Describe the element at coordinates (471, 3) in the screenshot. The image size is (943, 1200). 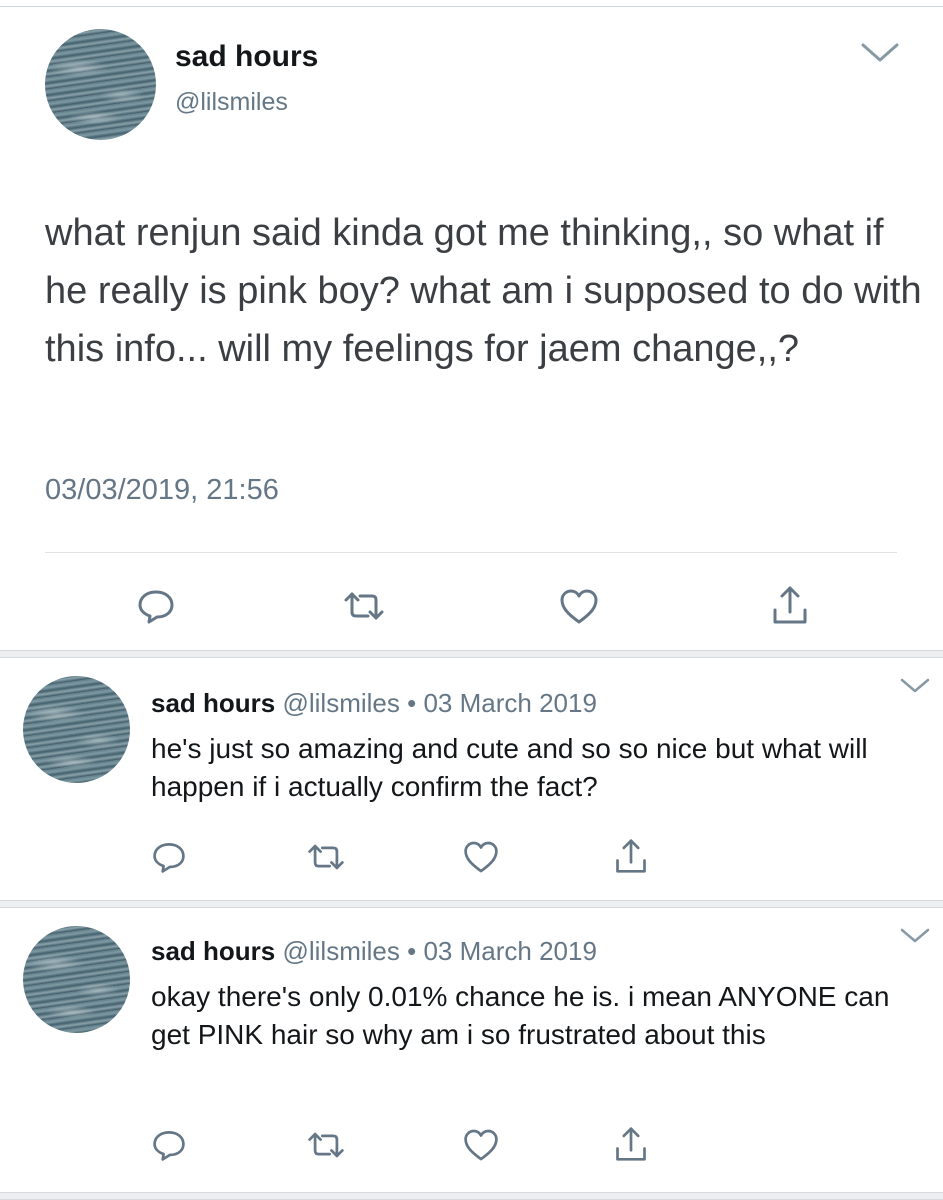
I see `top-border` at that location.